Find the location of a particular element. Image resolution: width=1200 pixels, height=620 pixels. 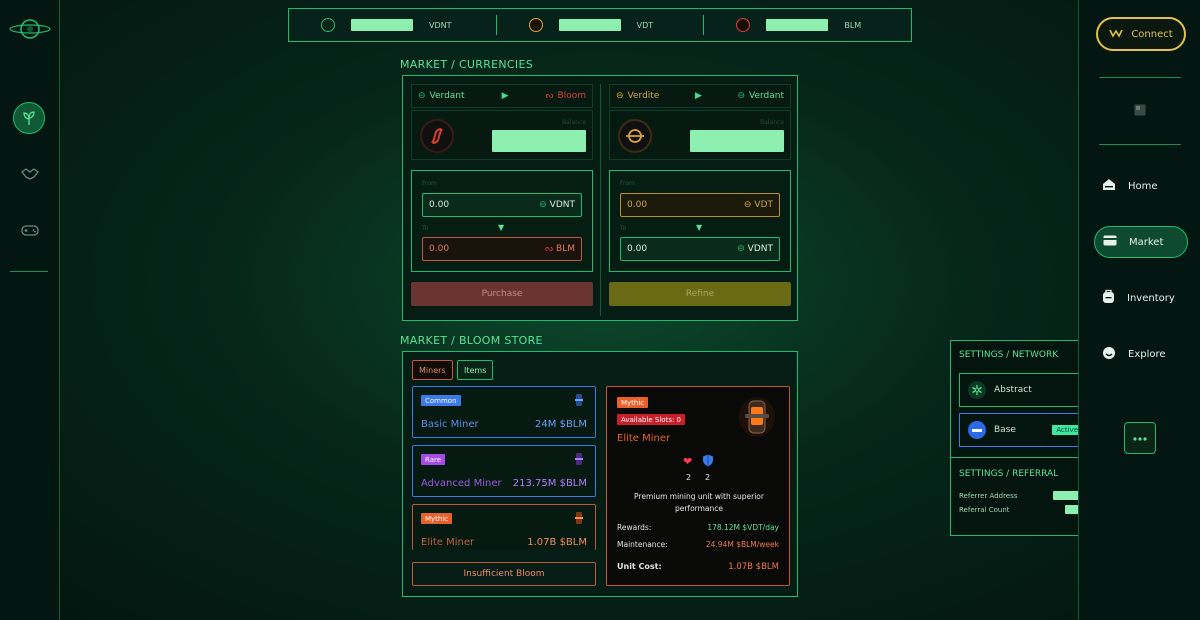

compass-icon is located at coordinates (1109, 354).